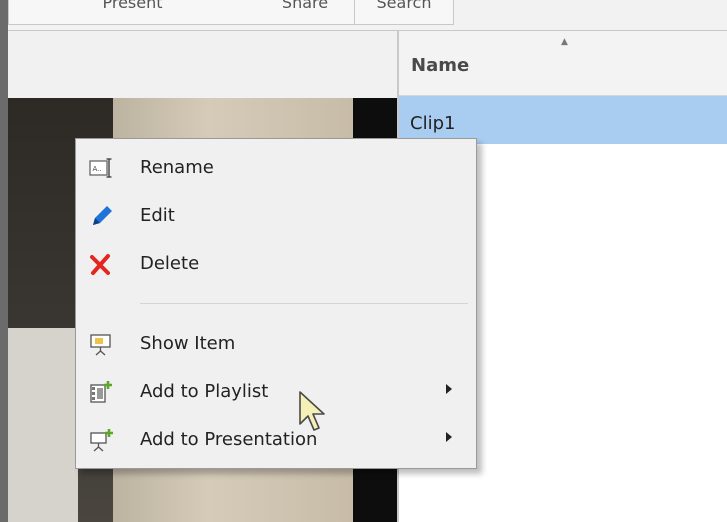 The width and height of the screenshot is (727, 522). I want to click on menu-item-label: Rename, so click(177, 167).